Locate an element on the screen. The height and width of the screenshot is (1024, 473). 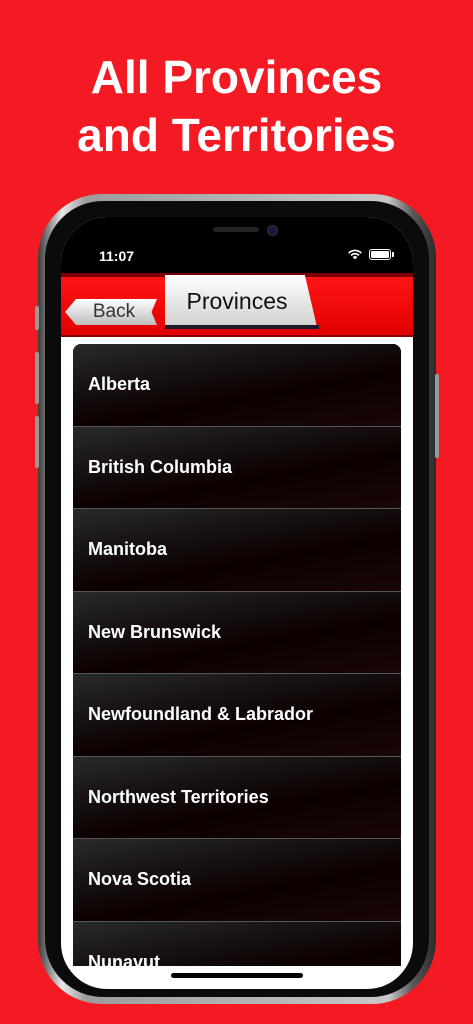
list-item-label: Nunavut is located at coordinates (124, 958).